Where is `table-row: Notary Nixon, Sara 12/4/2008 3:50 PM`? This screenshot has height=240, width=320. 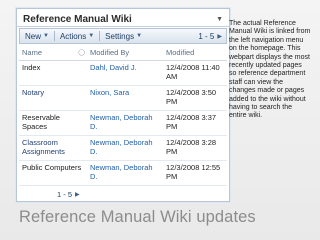 table-row: Notary Nixon, Sara 12/4/2008 3:50 PM is located at coordinates (123, 98).